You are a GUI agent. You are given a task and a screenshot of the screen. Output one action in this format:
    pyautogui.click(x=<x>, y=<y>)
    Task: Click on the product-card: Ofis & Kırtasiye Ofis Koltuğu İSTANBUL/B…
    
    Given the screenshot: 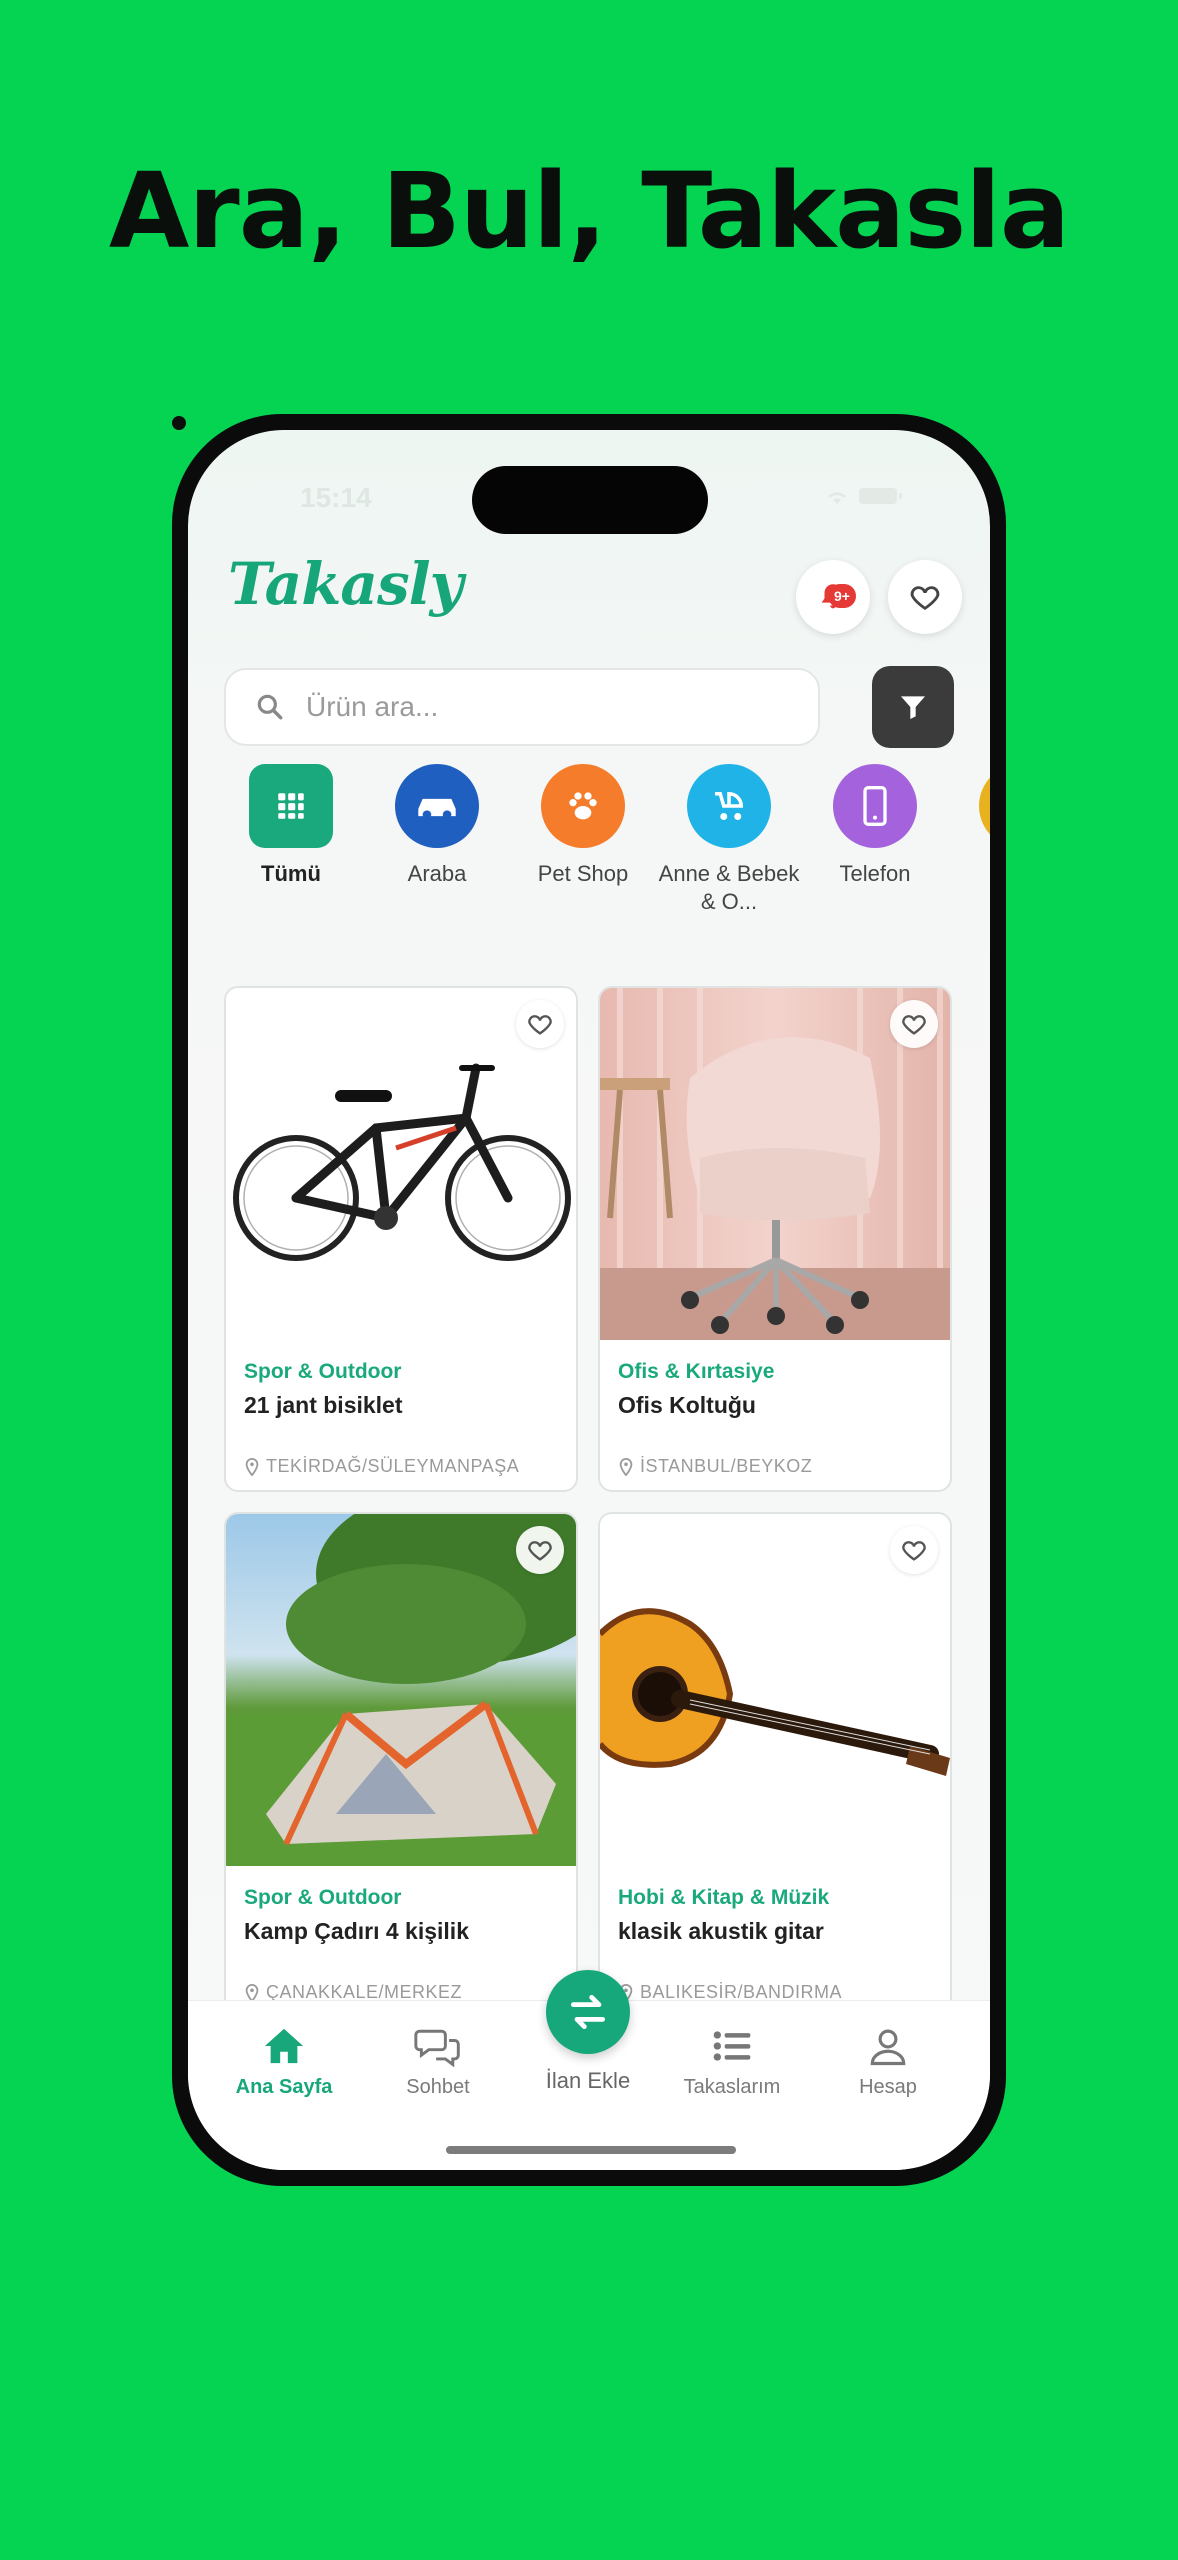 What is the action you would take?
    pyautogui.click(x=775, y=1239)
    